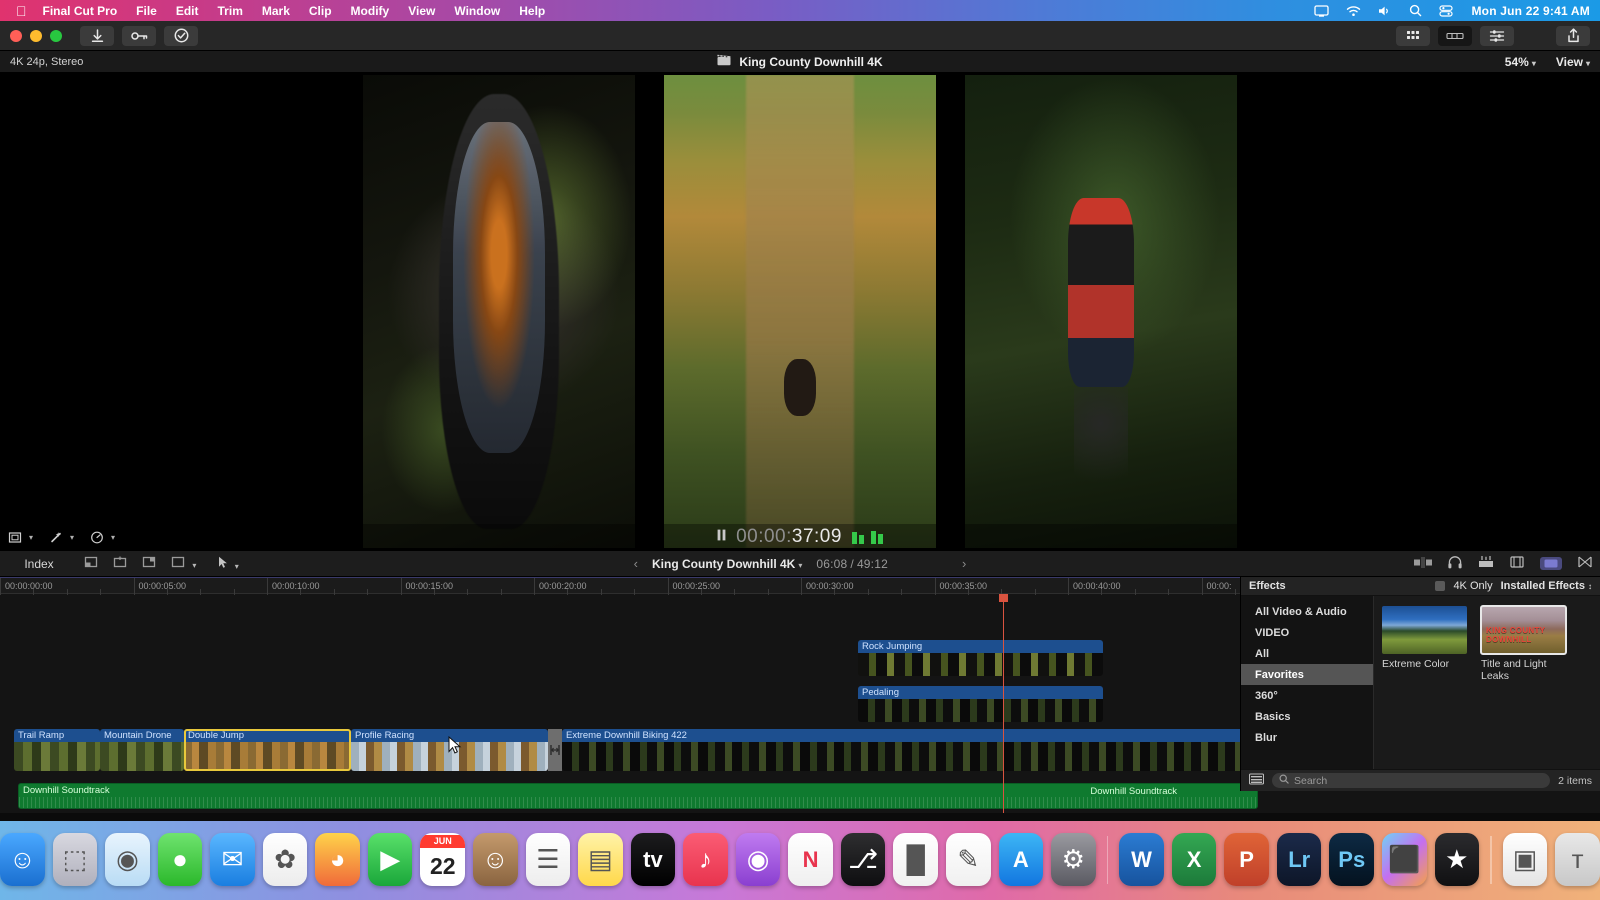 This screenshot has width=1600, height=900. What do you see at coordinates (1141, 859) in the screenshot?
I see `dock-item-word: W` at bounding box center [1141, 859].